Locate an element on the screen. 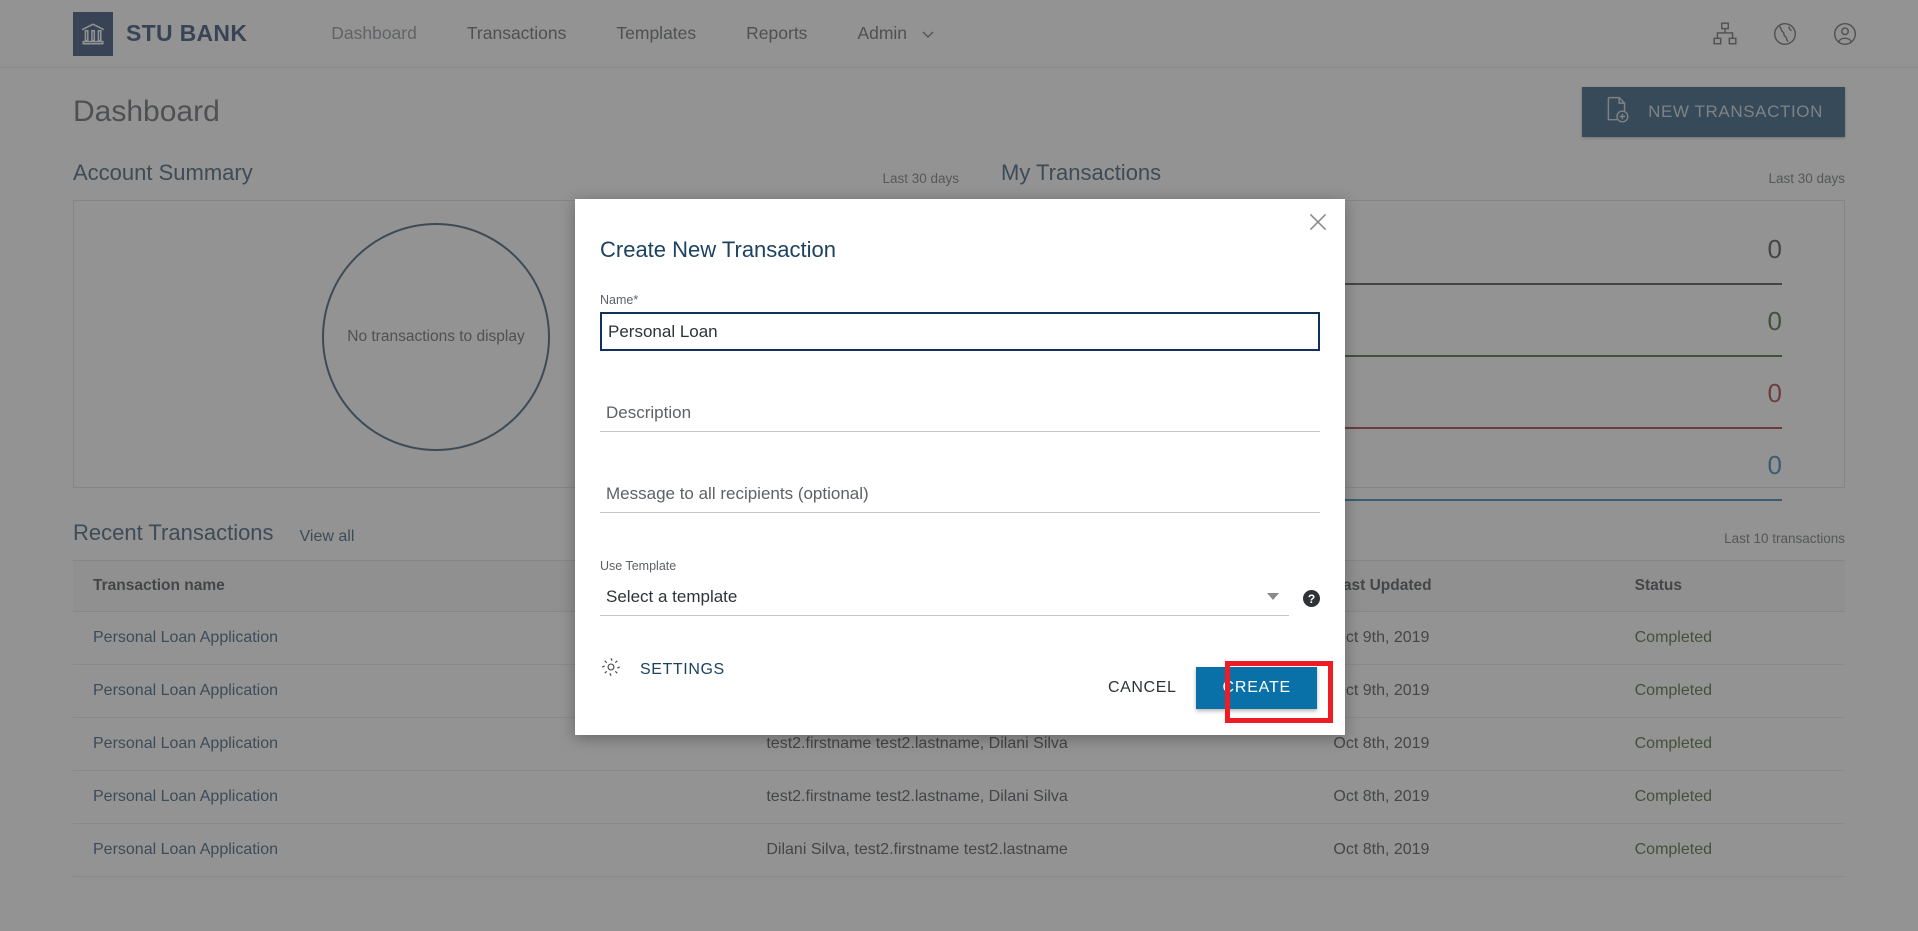 The image size is (1918, 931). template-select-row: Select a template ? is located at coordinates (960, 597).